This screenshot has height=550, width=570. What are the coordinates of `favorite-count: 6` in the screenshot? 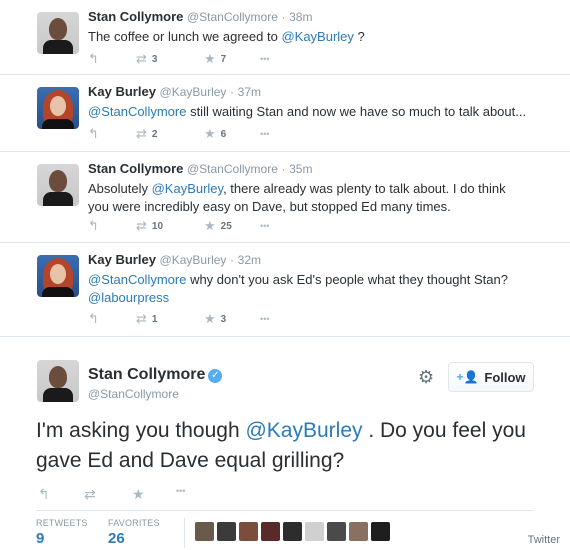 It's located at (223, 134).